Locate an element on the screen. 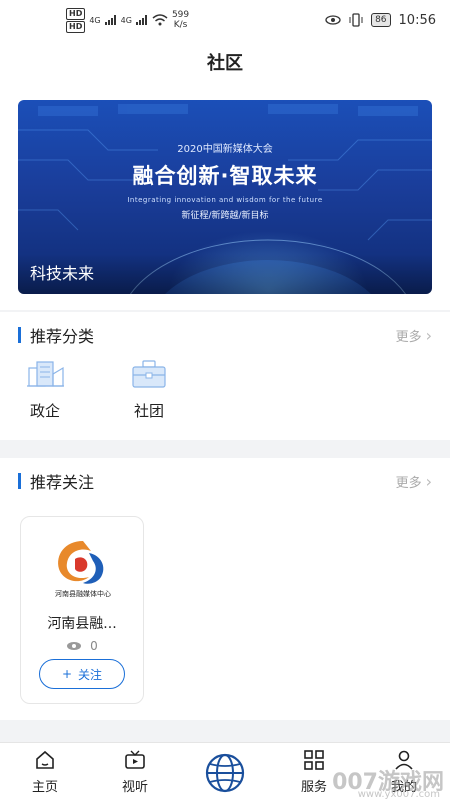 Image resolution: width=450 pixels, height=800 pixels. follows-more-link: 更多 › is located at coordinates (414, 481).